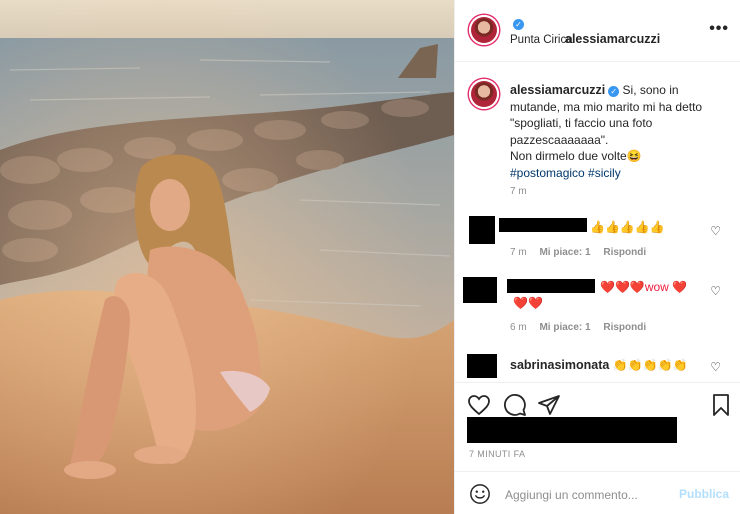 Image resolution: width=740 pixels, height=514 pixels. Describe the element at coordinates (650, 365) in the screenshot. I see `comment-text: 👏👏👏👏👏` at that location.